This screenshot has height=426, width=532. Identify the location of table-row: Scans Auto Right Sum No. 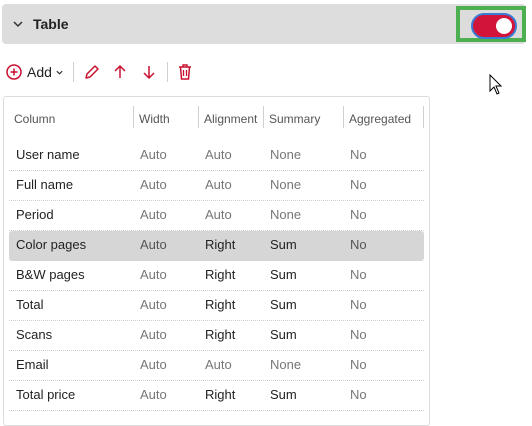
(216, 336).